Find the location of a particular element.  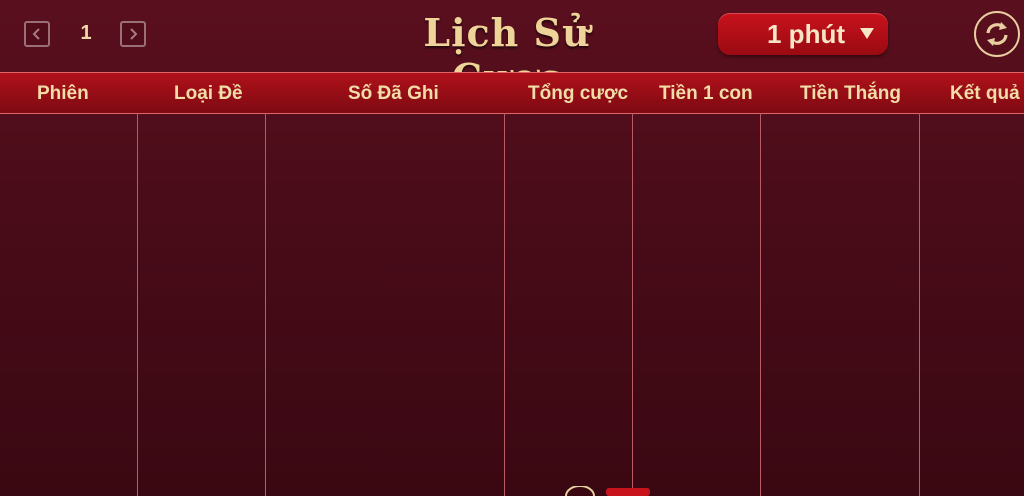

period-dropdown-label: 1 phút is located at coordinates (806, 33).